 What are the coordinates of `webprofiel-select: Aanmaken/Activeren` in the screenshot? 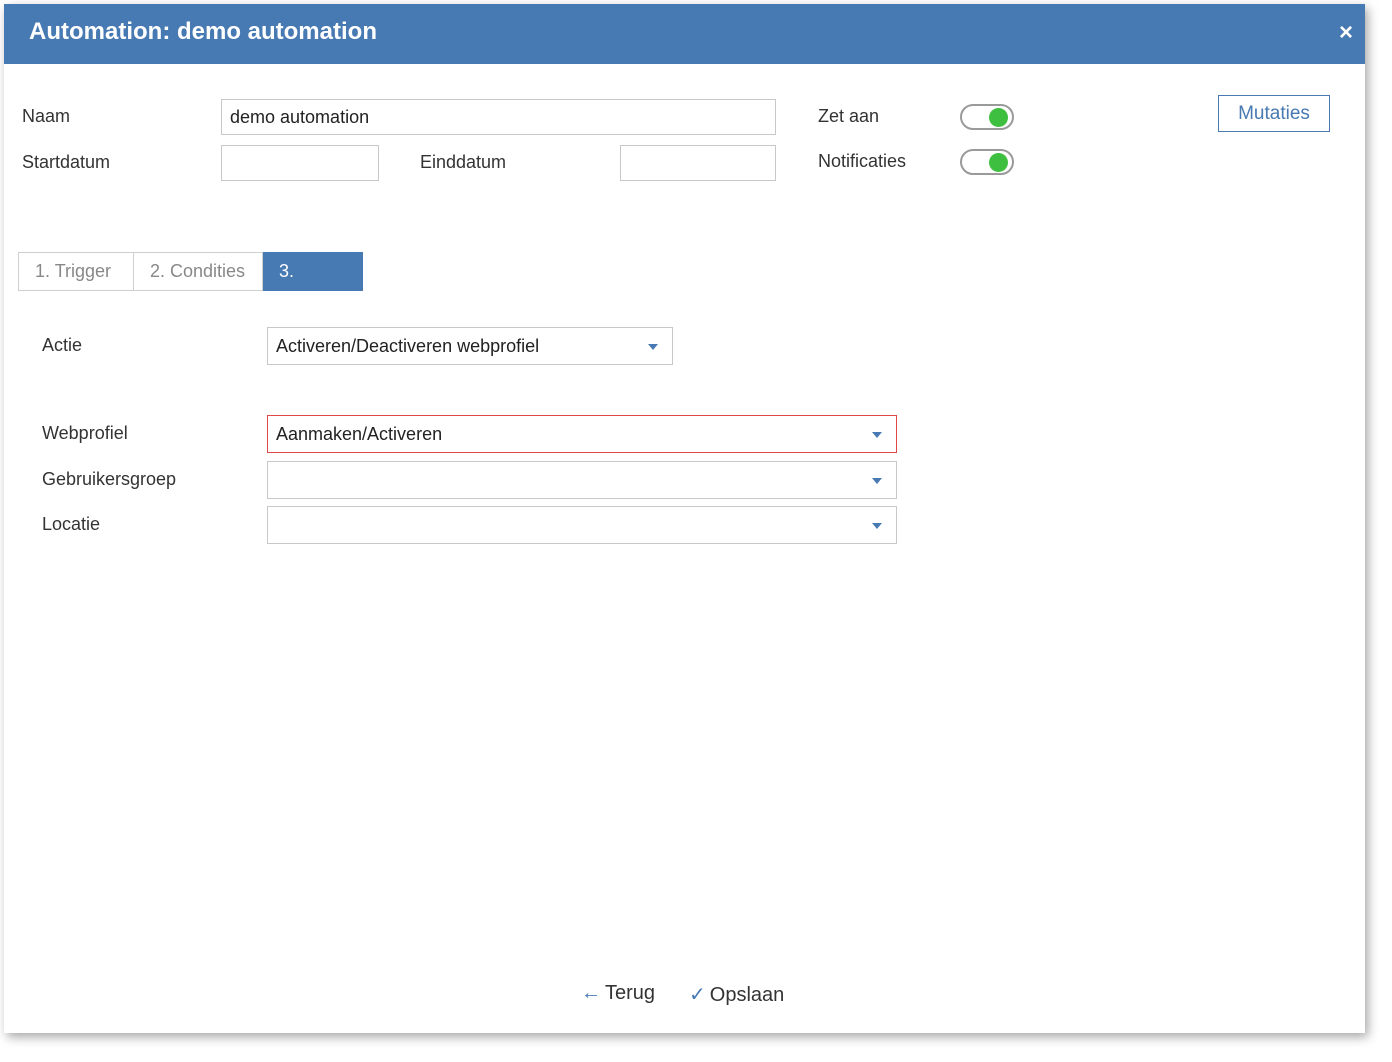 It's located at (582, 434).